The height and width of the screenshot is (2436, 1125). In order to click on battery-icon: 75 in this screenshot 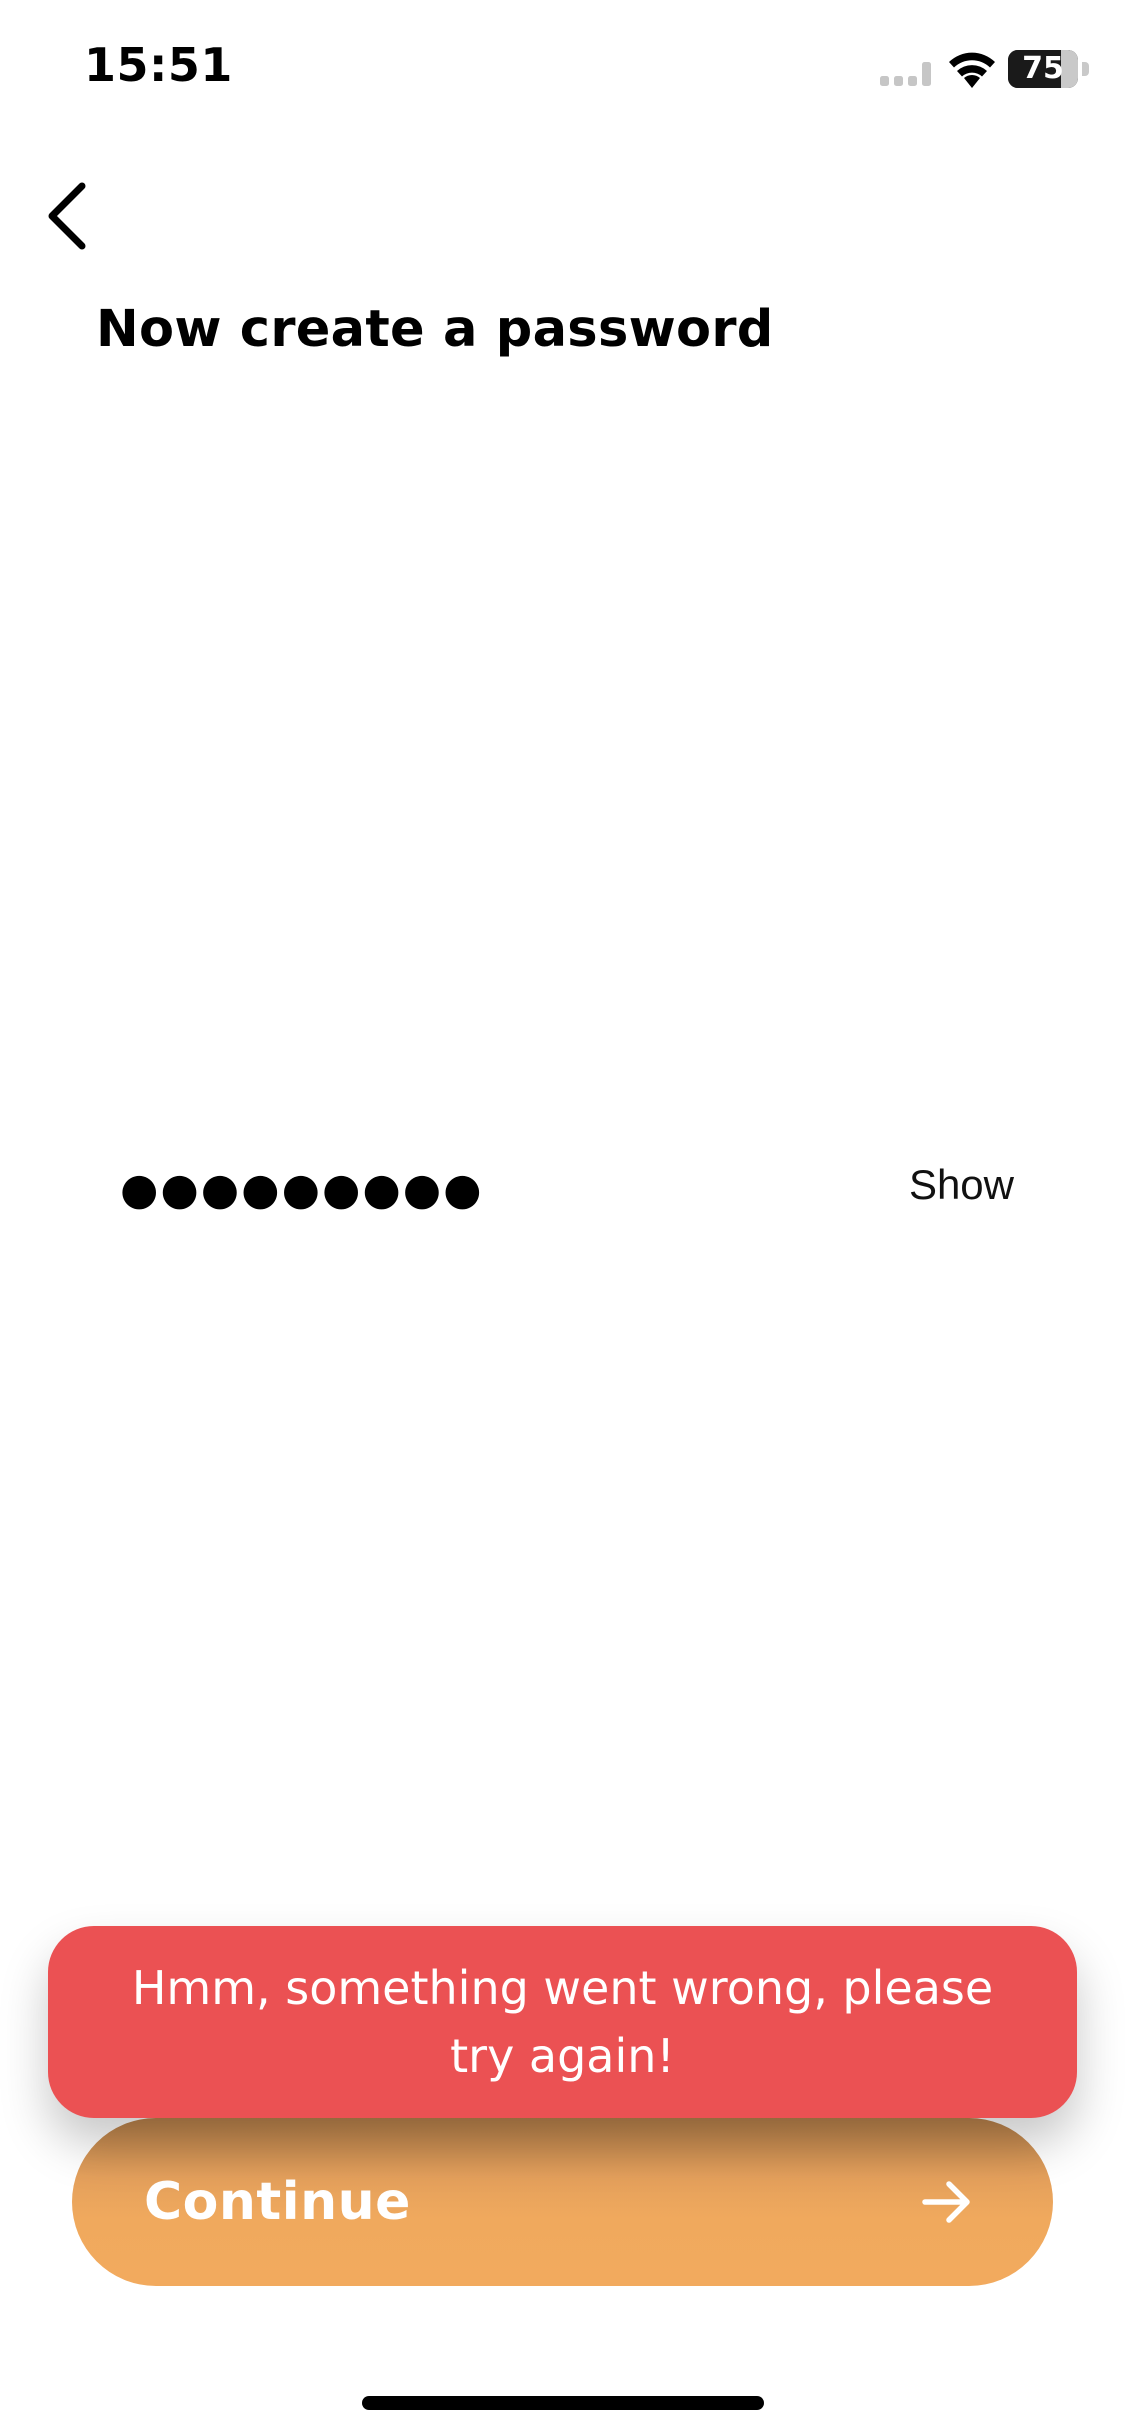, I will do `click(1050, 69)`.